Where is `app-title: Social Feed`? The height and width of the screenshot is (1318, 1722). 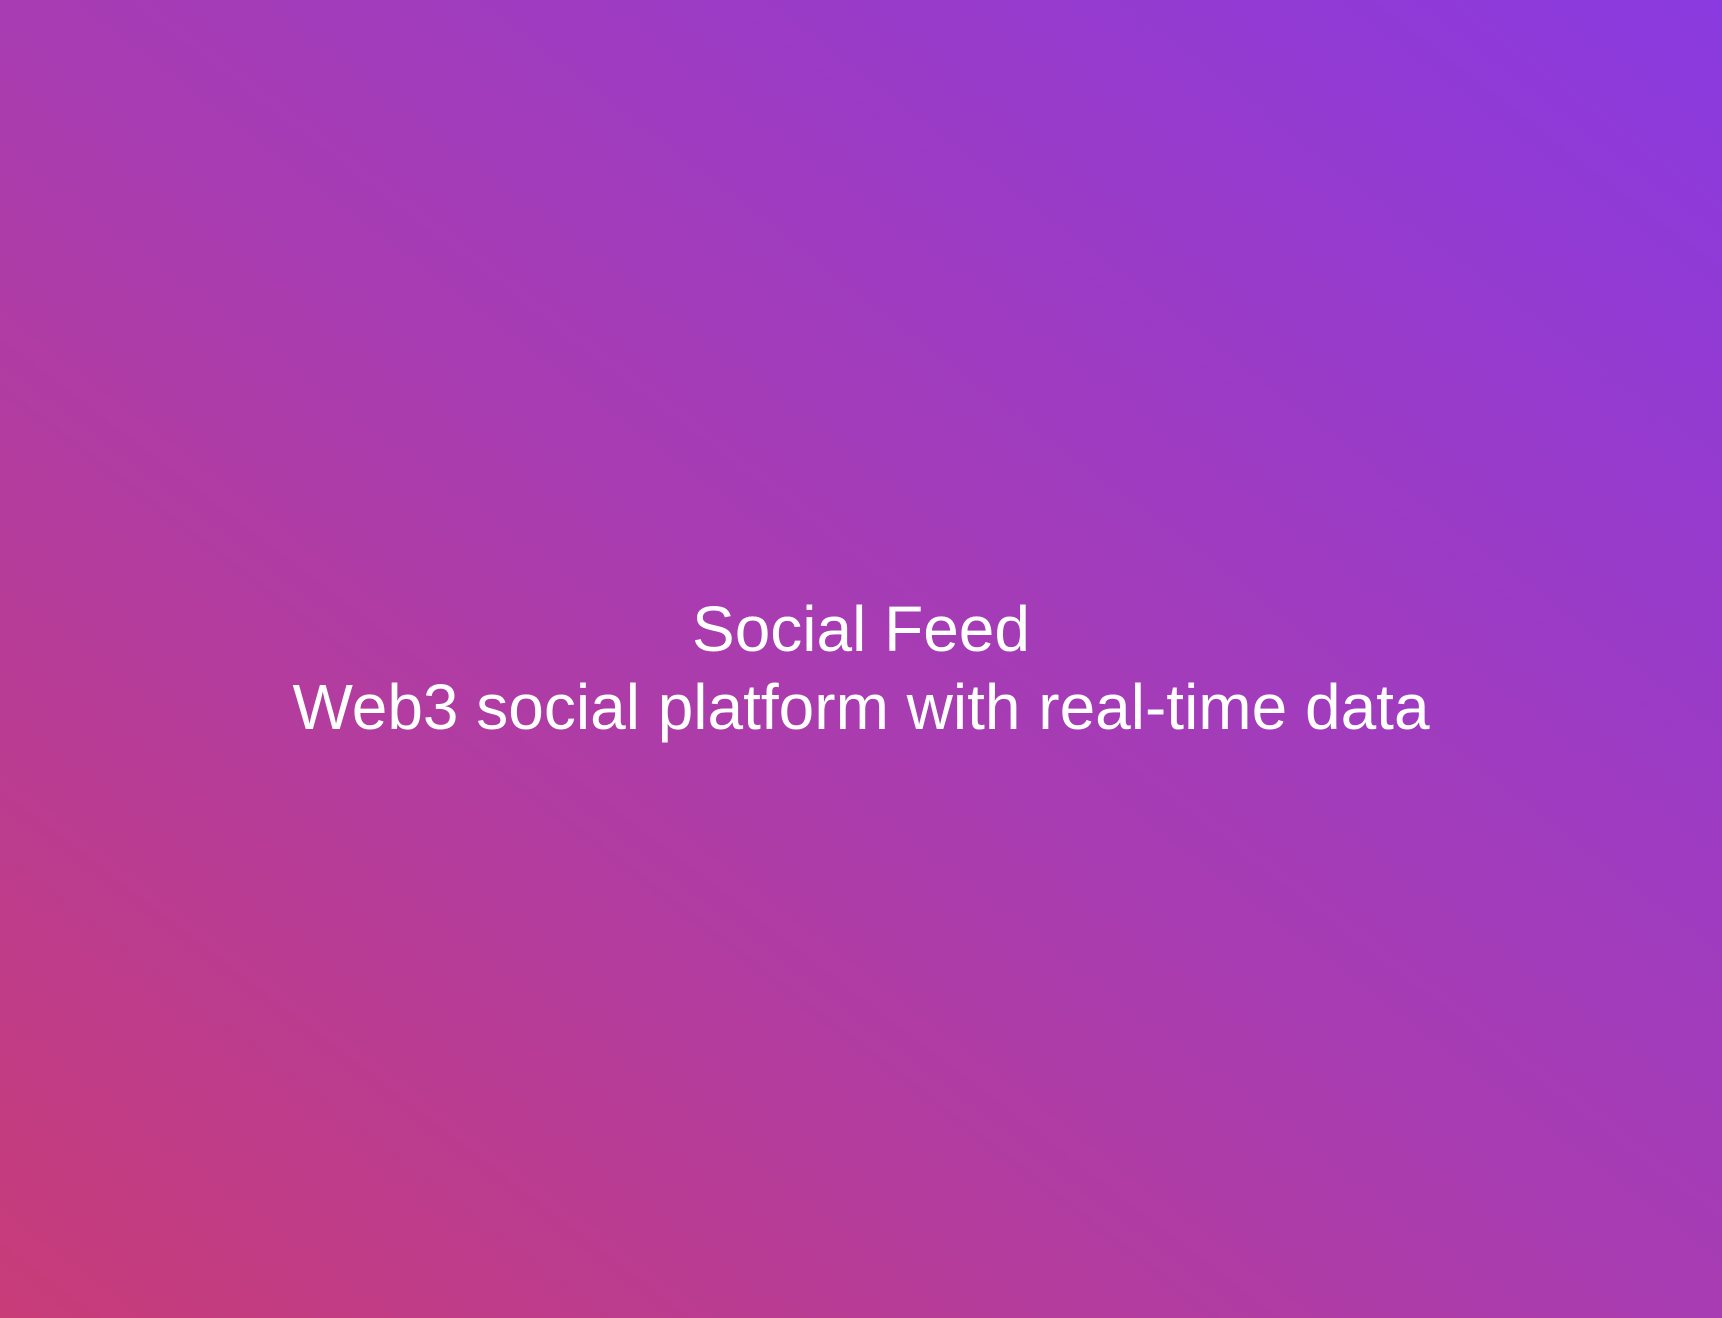 app-title: Social Feed is located at coordinates (861, 629).